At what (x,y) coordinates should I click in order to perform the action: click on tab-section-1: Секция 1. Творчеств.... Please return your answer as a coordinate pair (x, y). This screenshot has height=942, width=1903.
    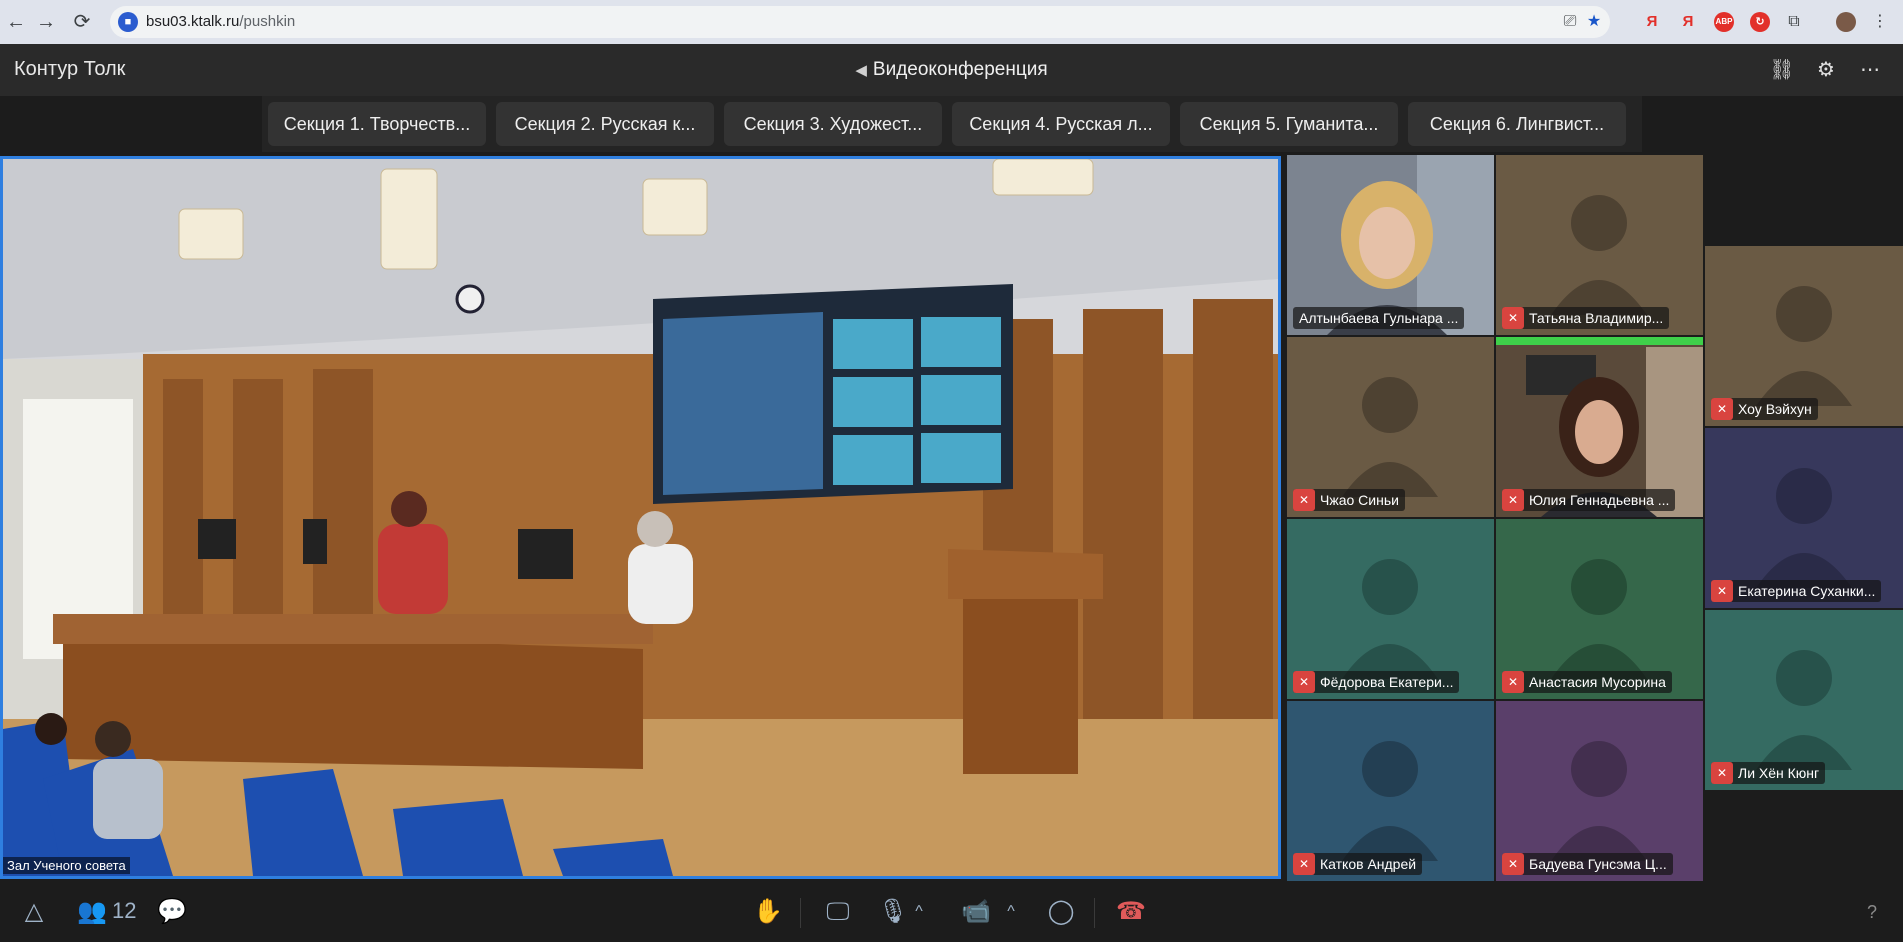
    Looking at the image, I should click on (377, 124).